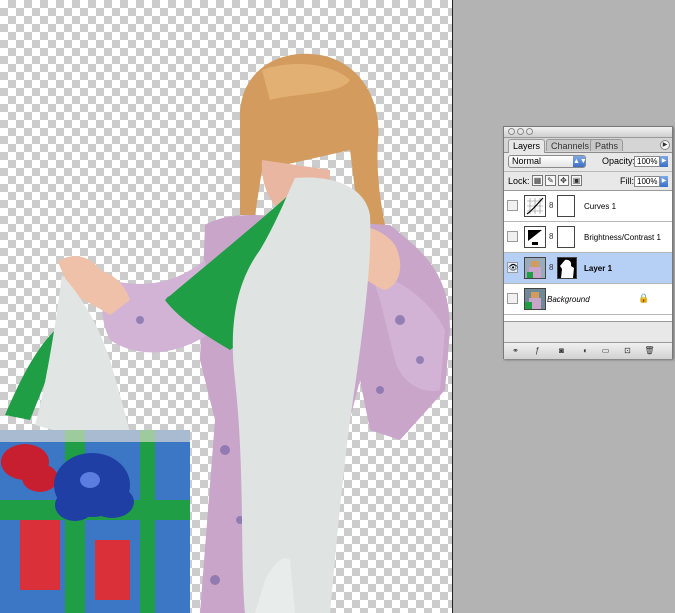 The image size is (675, 613). I want to click on zoom-icon, so click(529, 131).